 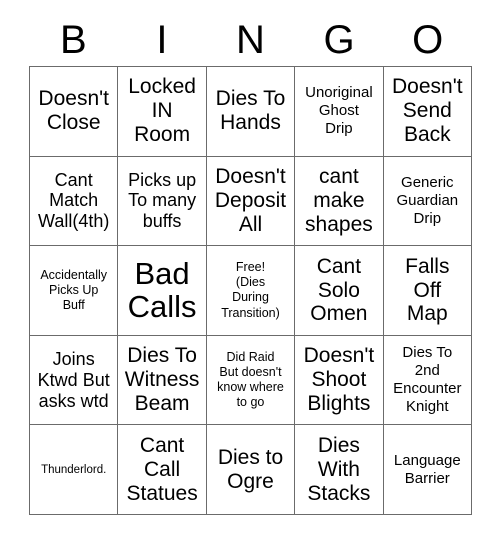 I want to click on bingo-cell: Language Barrier, so click(x=427, y=470).